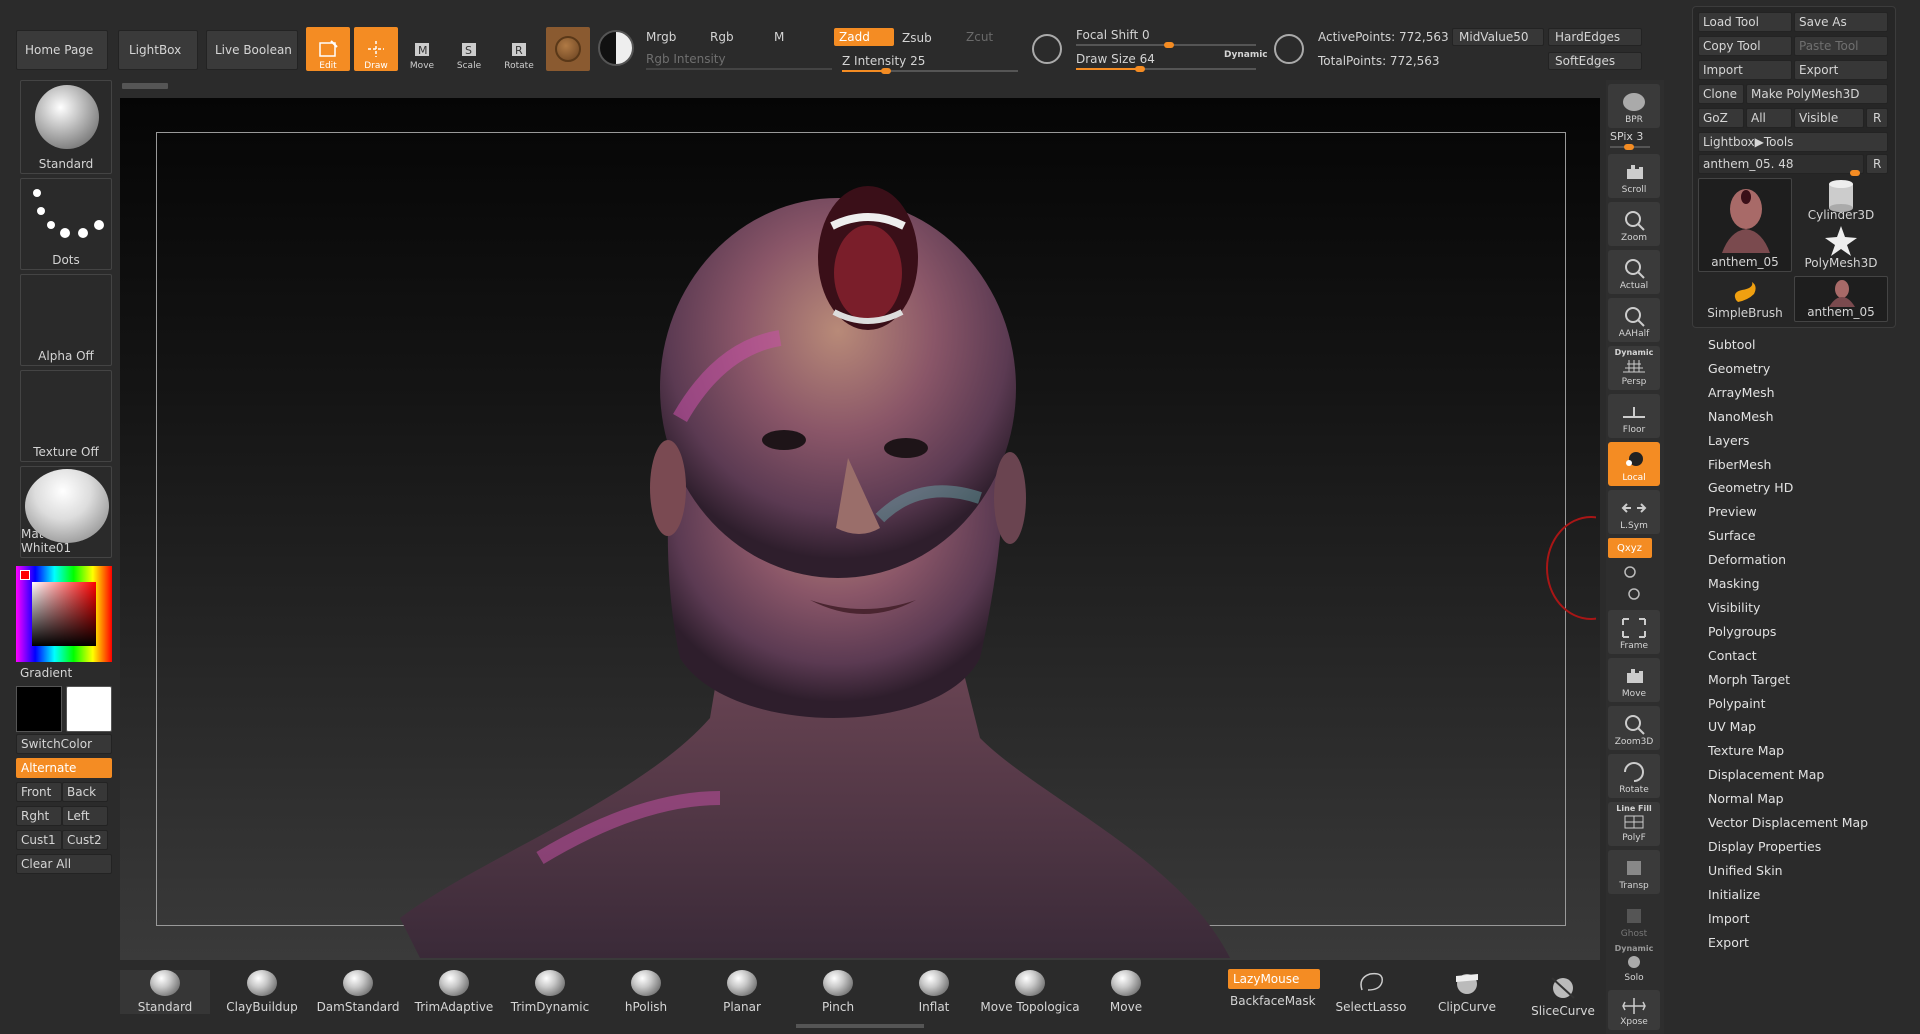 The width and height of the screenshot is (1920, 1034). Describe the element at coordinates (1634, 106) in the screenshot. I see `bpr-button: BPR` at that location.